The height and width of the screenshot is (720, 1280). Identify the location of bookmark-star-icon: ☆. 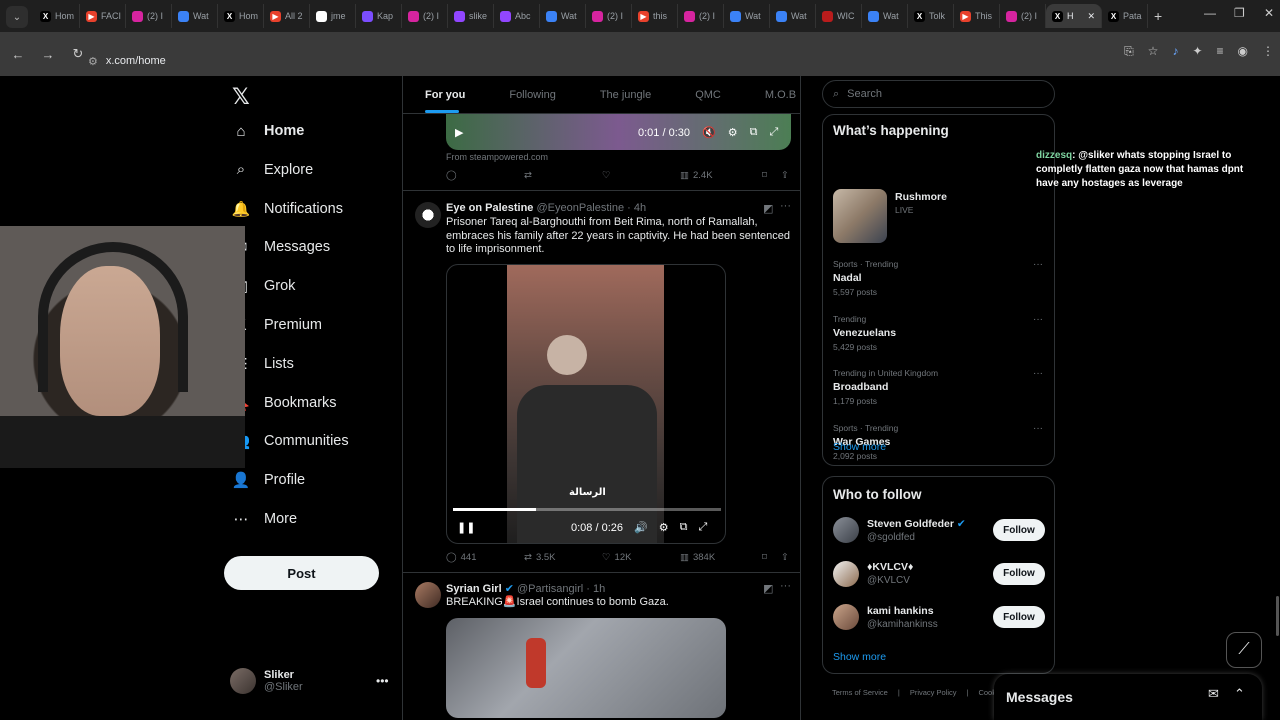
(1153, 51).